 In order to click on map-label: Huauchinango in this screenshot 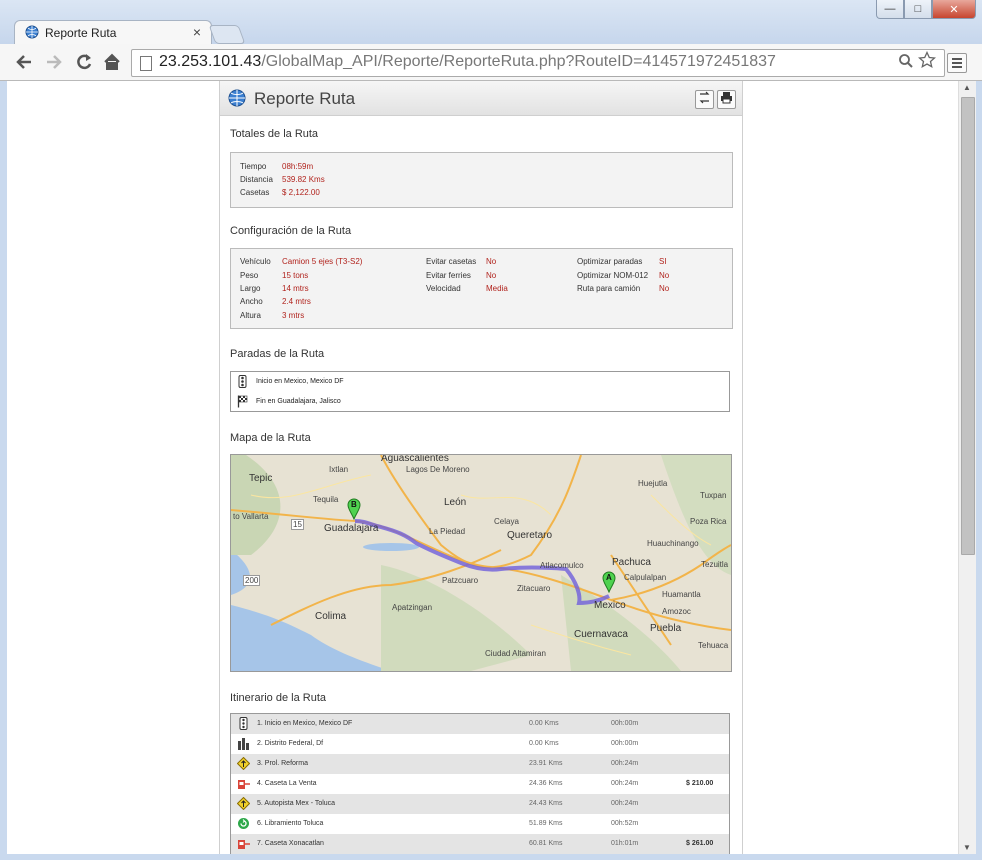, I will do `click(673, 543)`.